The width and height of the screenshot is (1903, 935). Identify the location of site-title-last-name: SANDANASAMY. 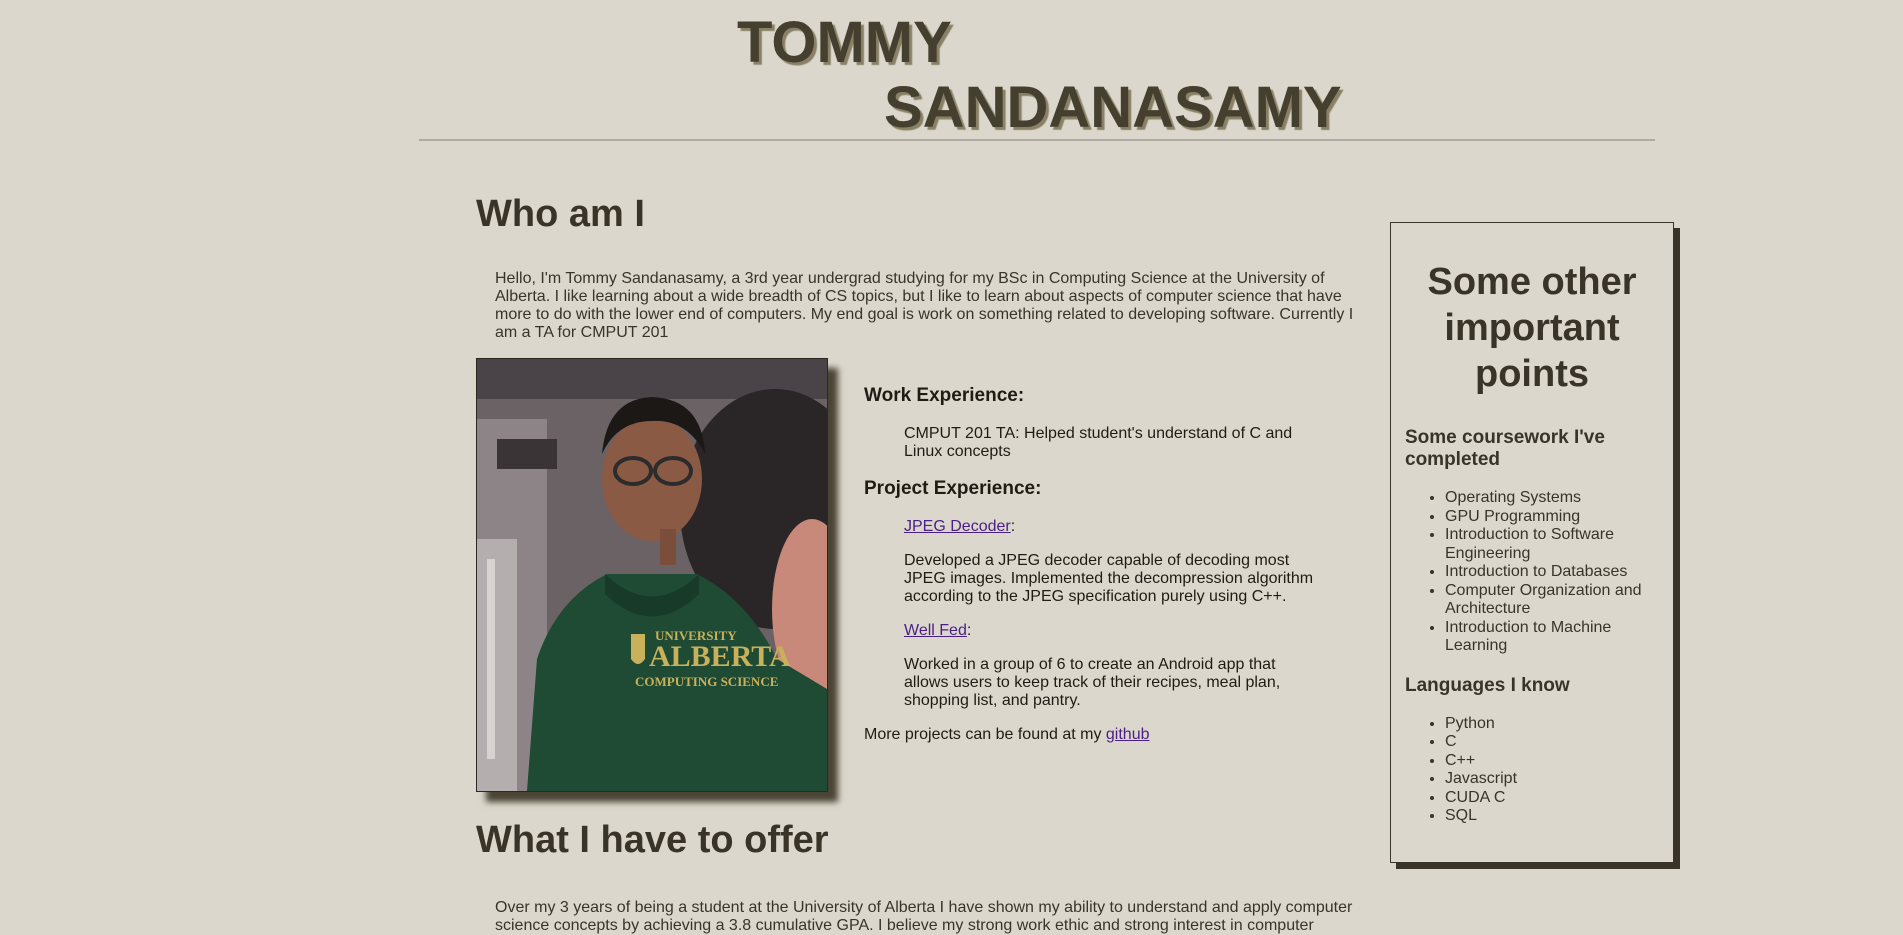
(1113, 107).